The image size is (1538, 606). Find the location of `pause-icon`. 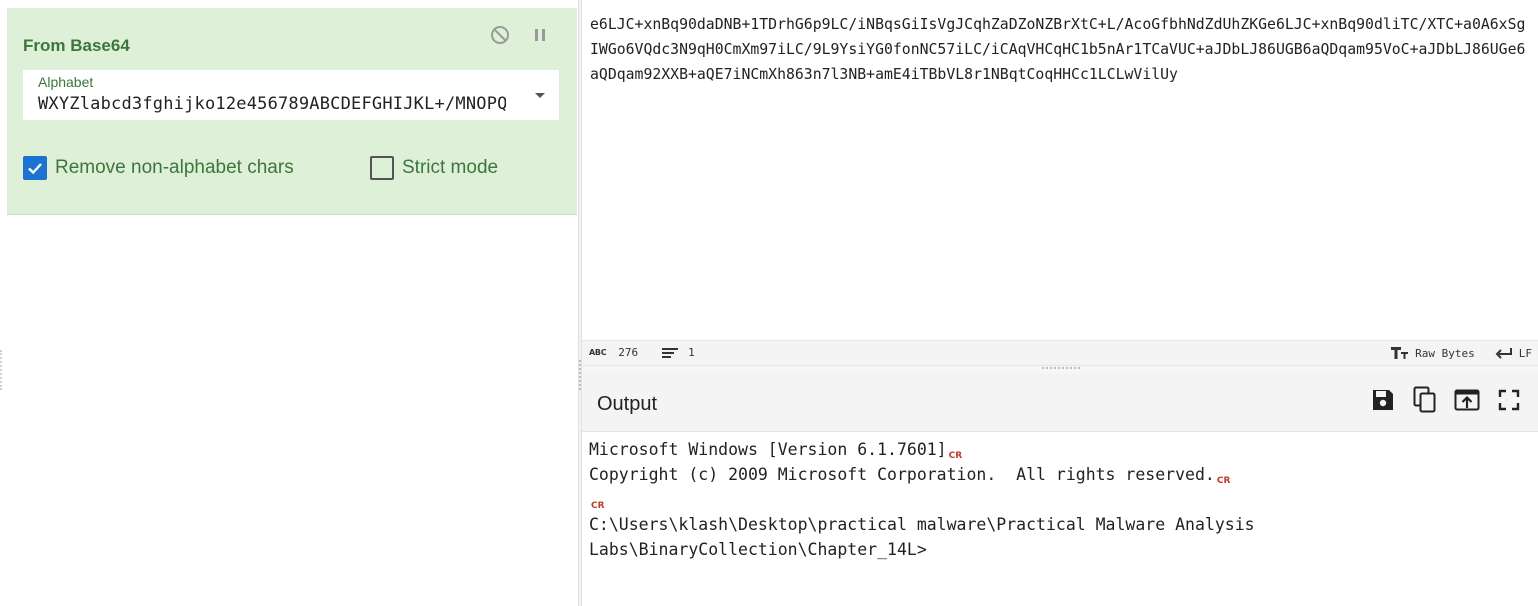

pause-icon is located at coordinates (540, 35).